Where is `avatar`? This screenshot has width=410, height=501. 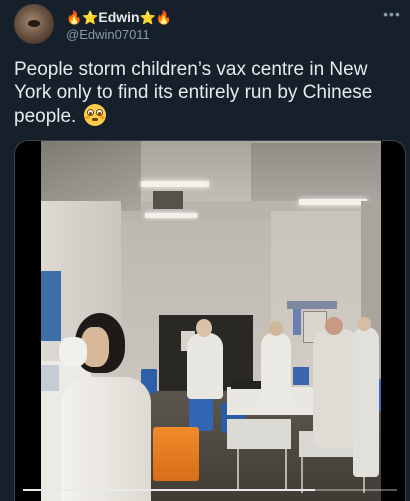
avatar is located at coordinates (34, 24).